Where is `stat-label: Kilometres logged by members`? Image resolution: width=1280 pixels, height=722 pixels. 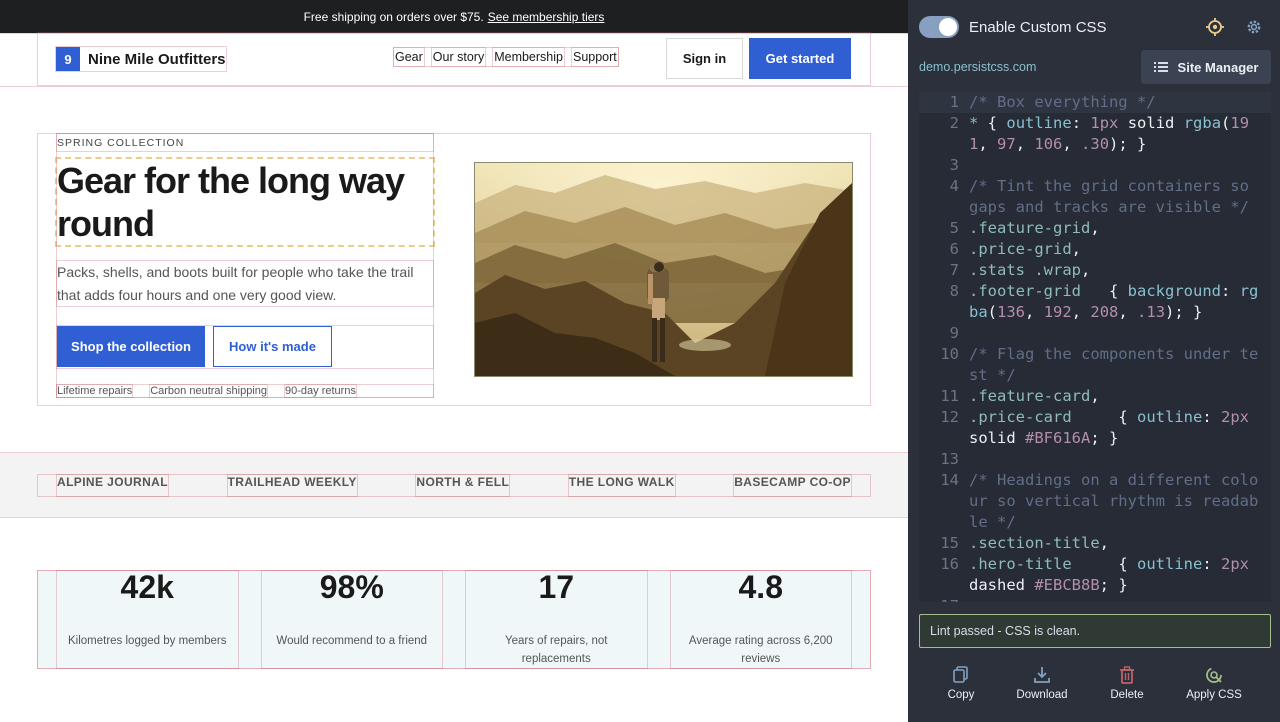
stat-label: Kilometres logged by members is located at coordinates (147, 641).